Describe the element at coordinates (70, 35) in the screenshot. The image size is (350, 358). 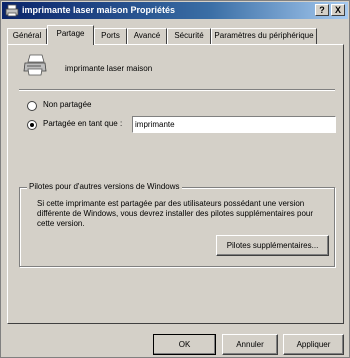
I see `tab-sharing: Partage` at that location.